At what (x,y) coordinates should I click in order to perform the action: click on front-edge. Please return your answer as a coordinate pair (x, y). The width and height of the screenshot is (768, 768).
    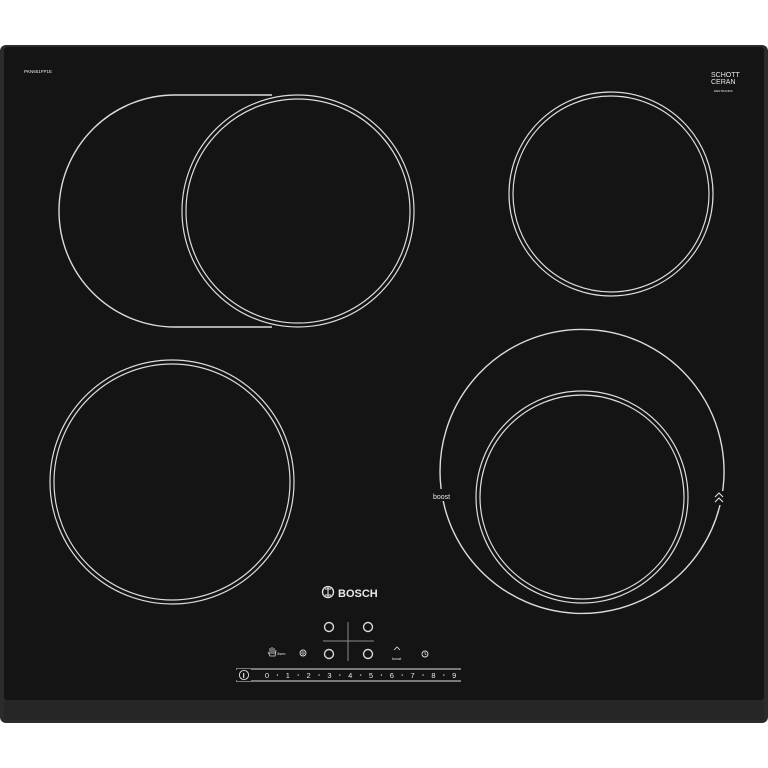
    Looking at the image, I should click on (384, 710).